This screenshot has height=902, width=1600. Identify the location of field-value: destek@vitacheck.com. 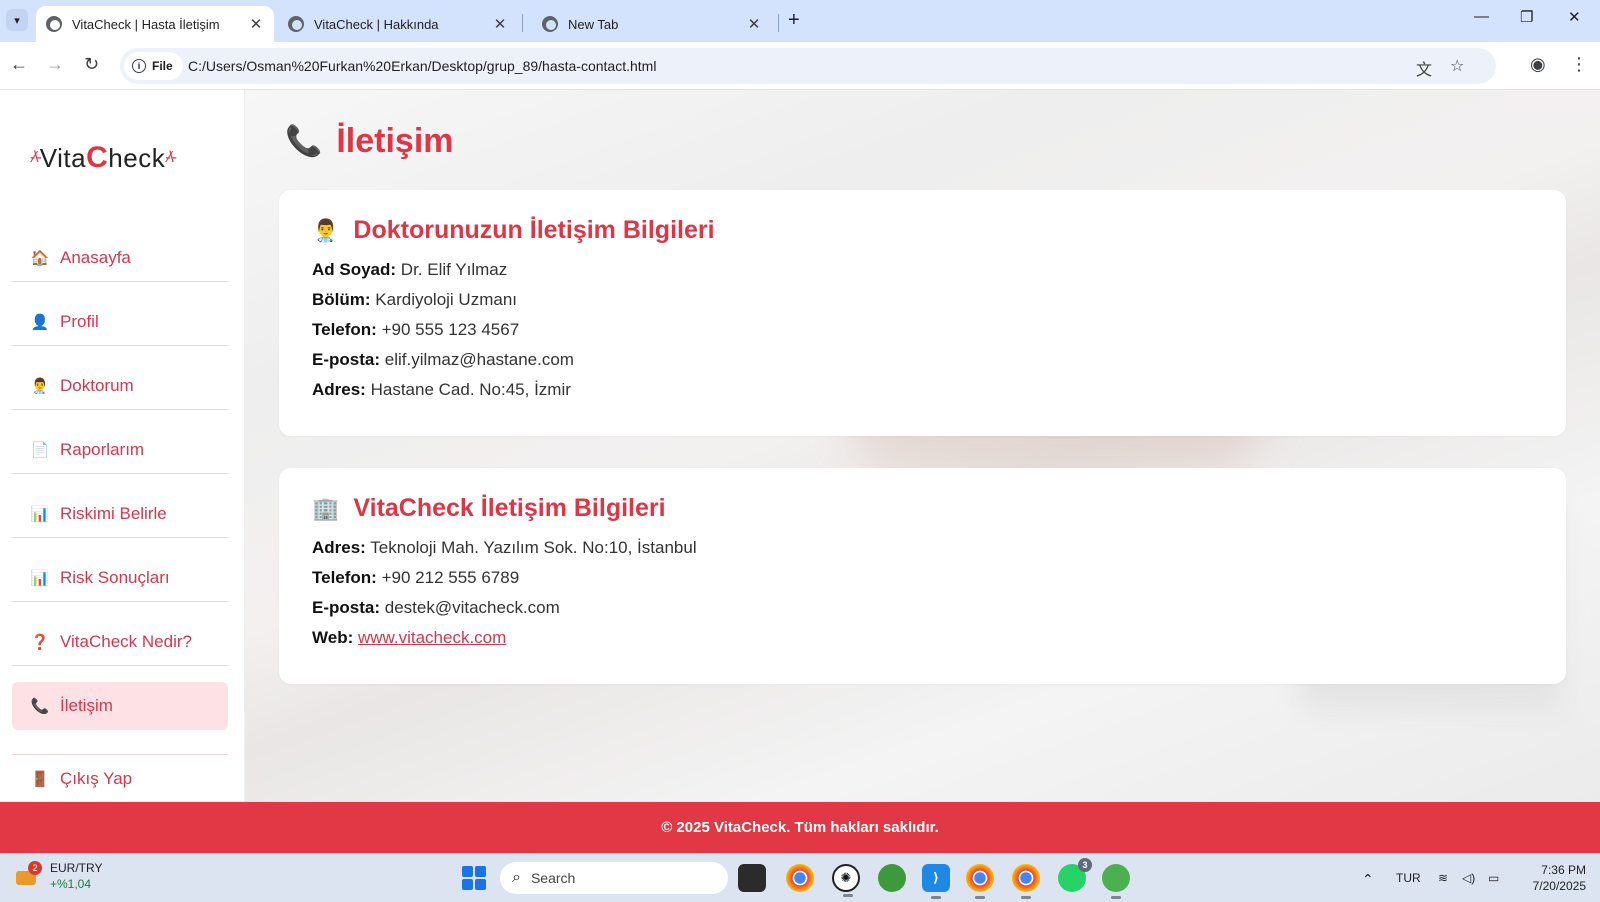
(472, 607).